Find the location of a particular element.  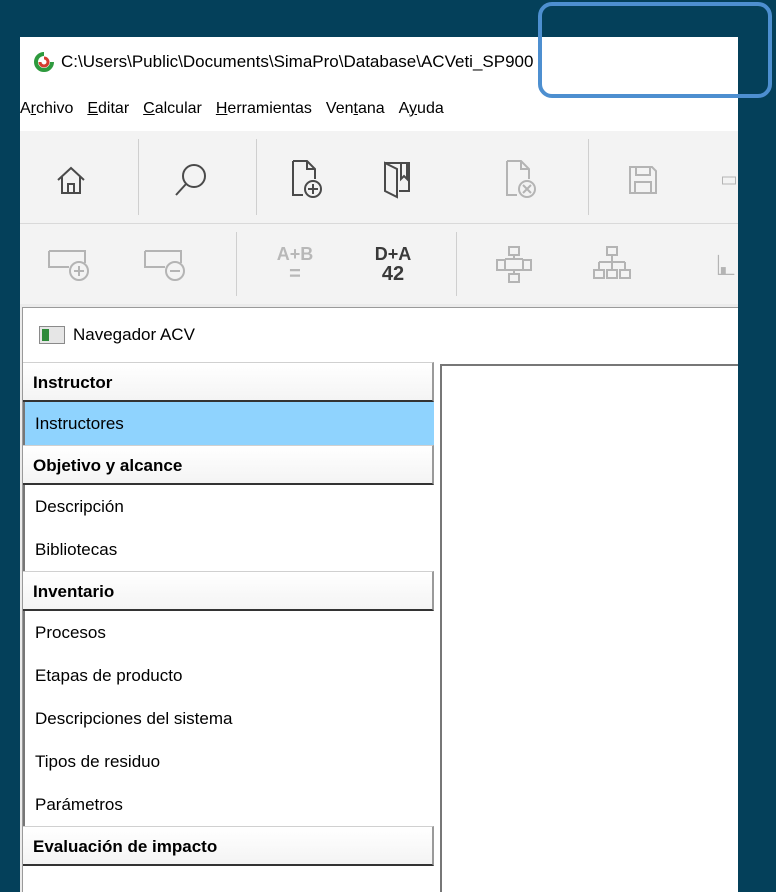

analyze-line1: D+A is located at coordinates (393, 254).